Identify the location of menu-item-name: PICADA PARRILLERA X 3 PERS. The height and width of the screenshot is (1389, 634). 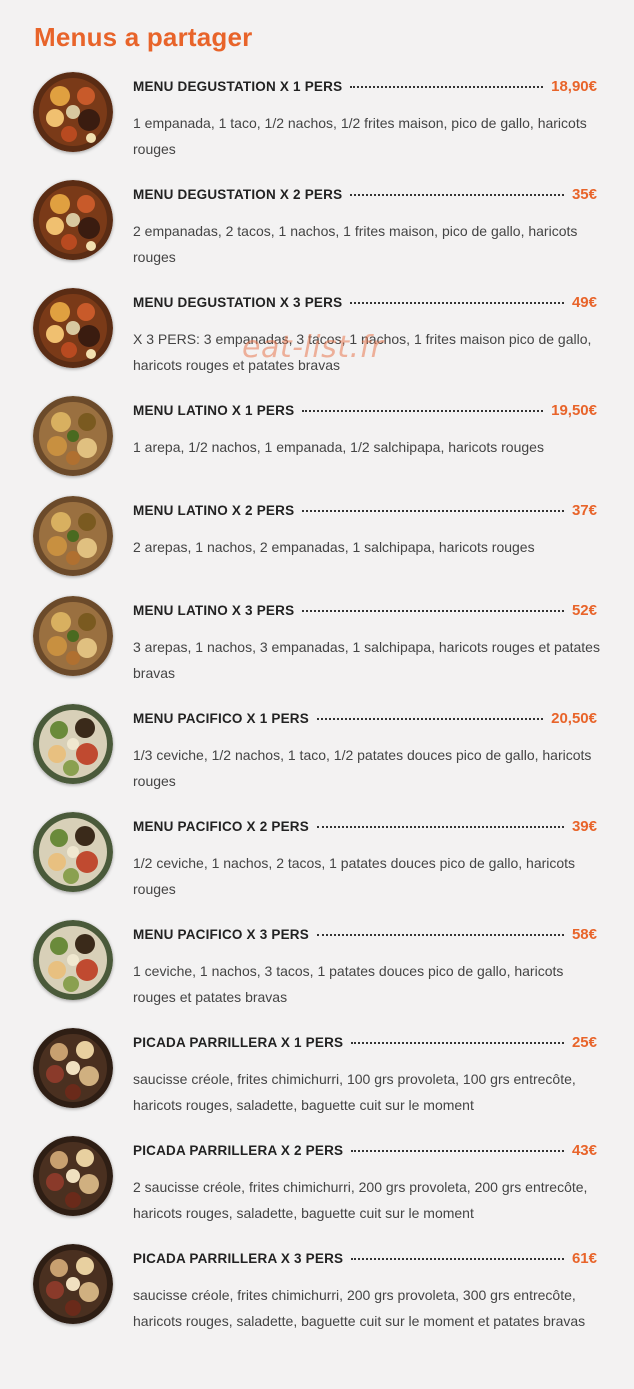
(238, 1258).